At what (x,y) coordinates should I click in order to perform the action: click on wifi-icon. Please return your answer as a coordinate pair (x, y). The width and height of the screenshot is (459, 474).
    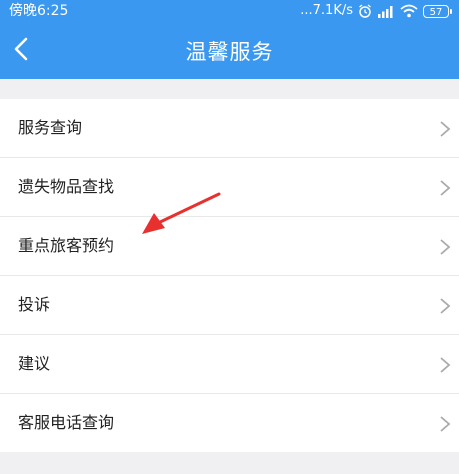
    Looking at the image, I should click on (409, 11).